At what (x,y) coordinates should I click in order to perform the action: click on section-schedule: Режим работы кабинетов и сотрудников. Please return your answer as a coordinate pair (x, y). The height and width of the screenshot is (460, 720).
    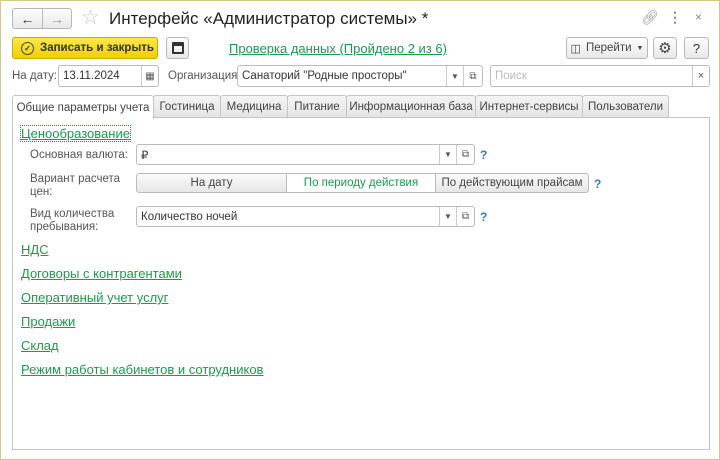
    Looking at the image, I should click on (142, 369).